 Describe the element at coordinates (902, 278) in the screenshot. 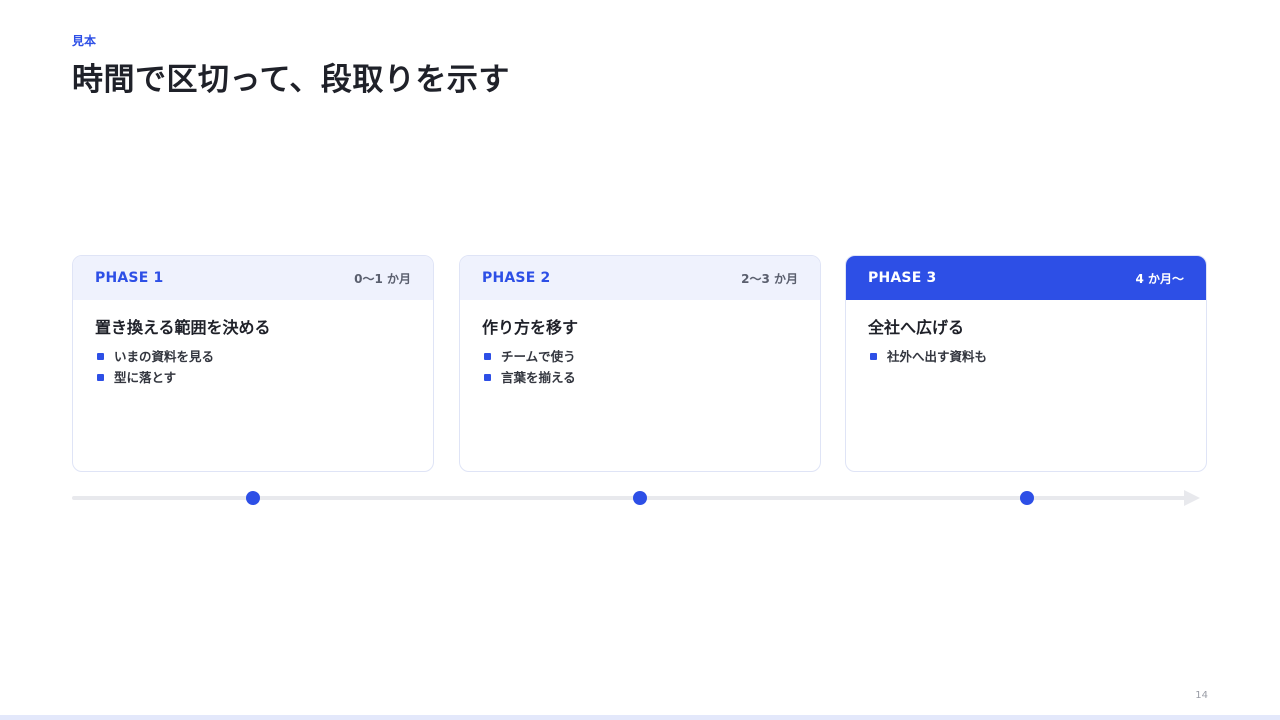

I see `phase-label: PHASE 3` at that location.